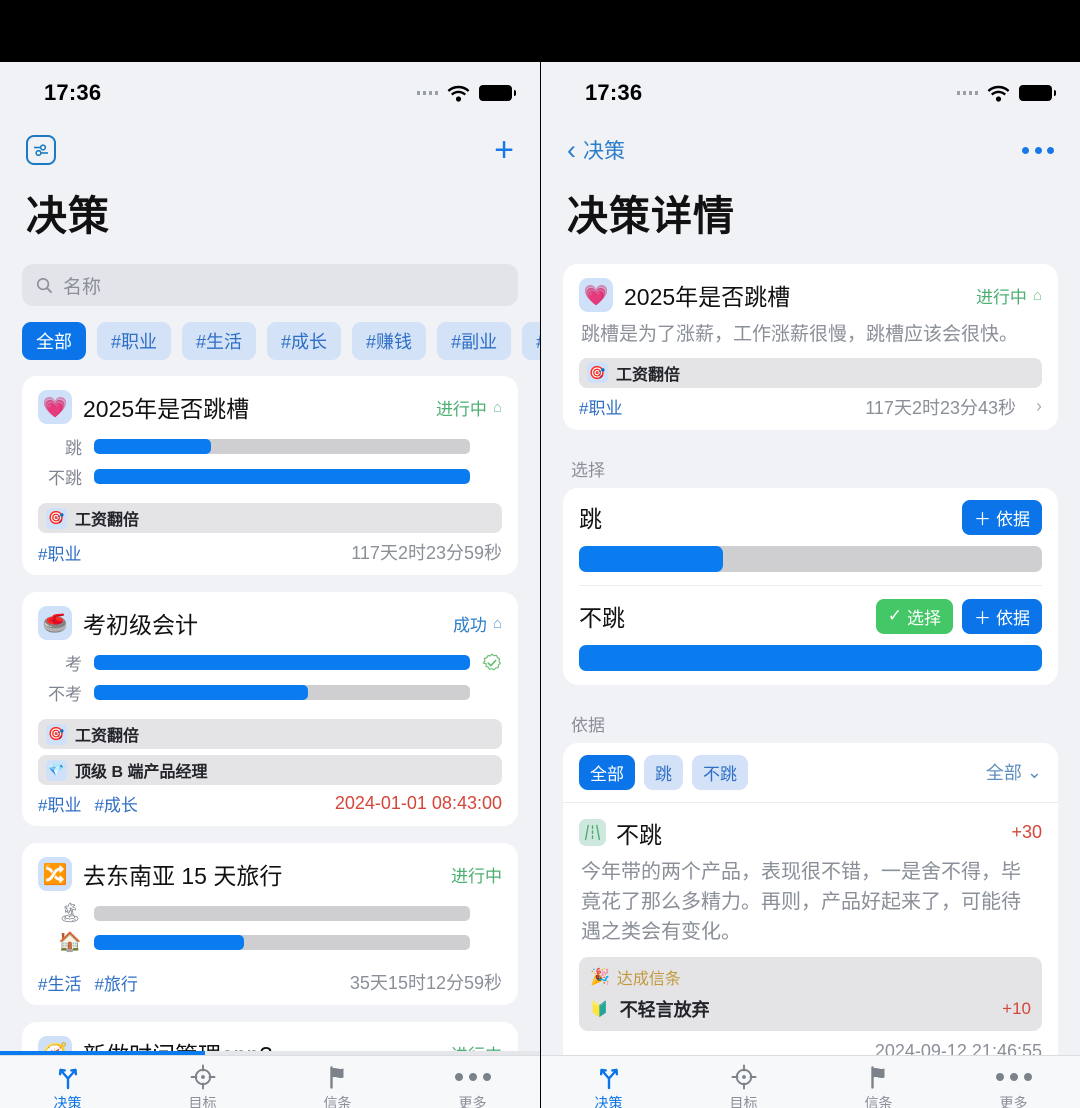 The width and height of the screenshot is (1080, 1108). I want to click on tab-left-3: 更多, so click(472, 1085).